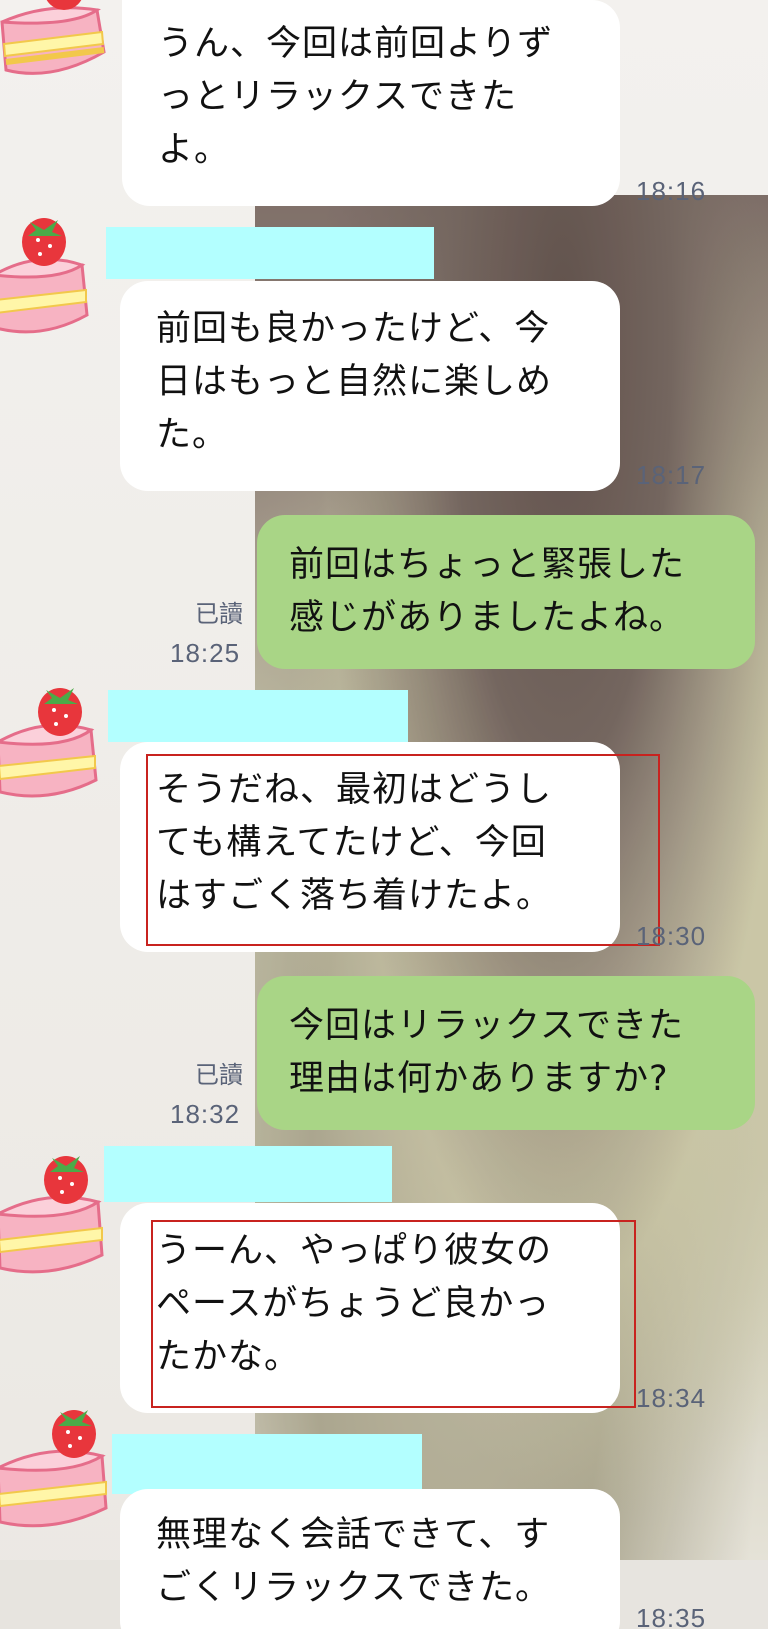 The height and width of the screenshot is (1649, 768). I want to click on message-bubble: 無理なく会話できて、す ごくリラックスできた。, so click(370, 1569).